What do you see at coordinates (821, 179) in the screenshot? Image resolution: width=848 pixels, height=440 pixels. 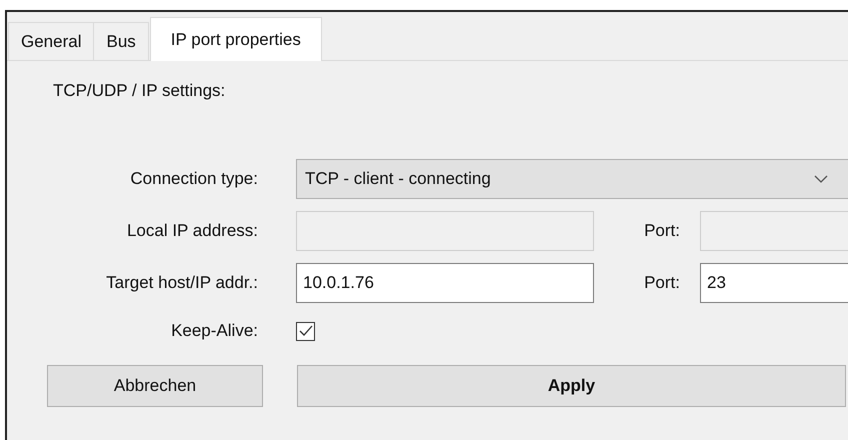 I see `chevron-down-icon` at bounding box center [821, 179].